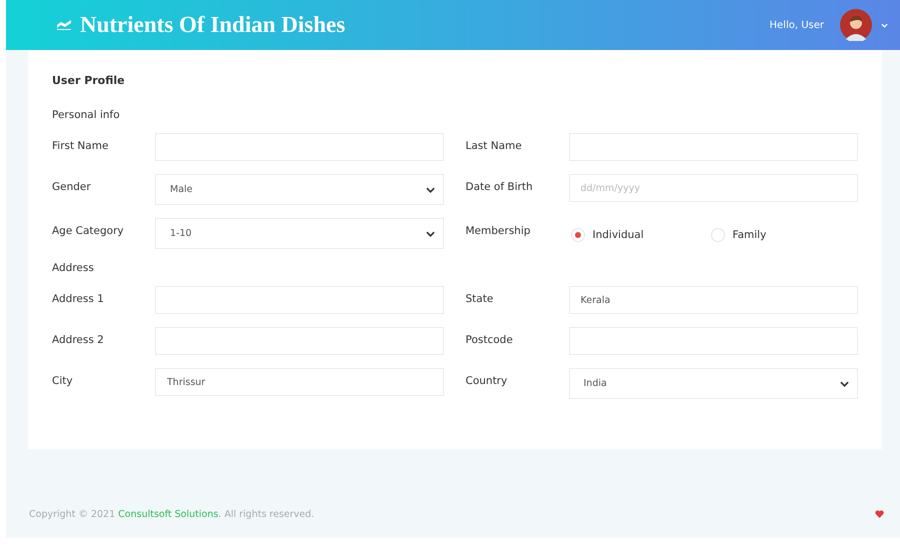  What do you see at coordinates (879, 514) in the screenshot?
I see `heart-icon` at bounding box center [879, 514].